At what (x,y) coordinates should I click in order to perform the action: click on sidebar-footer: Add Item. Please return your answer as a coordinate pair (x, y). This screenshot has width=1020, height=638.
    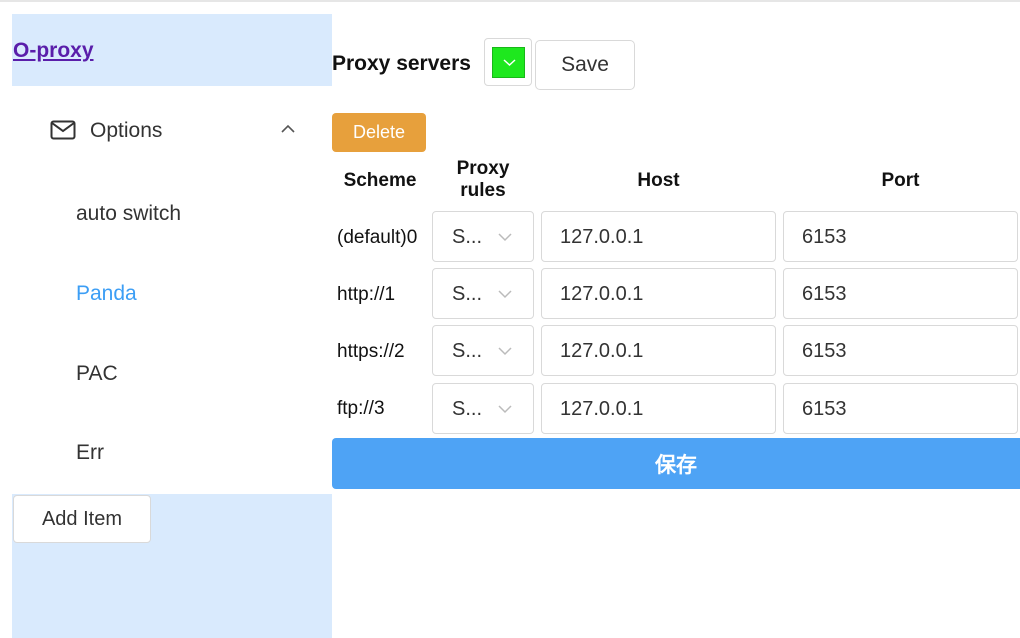
    Looking at the image, I should click on (172, 566).